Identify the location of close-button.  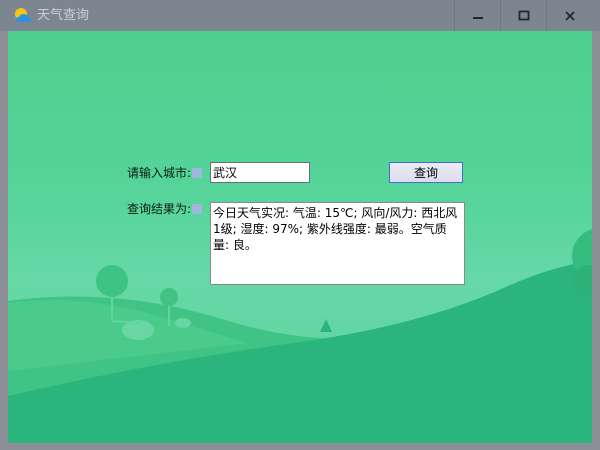
(570, 15).